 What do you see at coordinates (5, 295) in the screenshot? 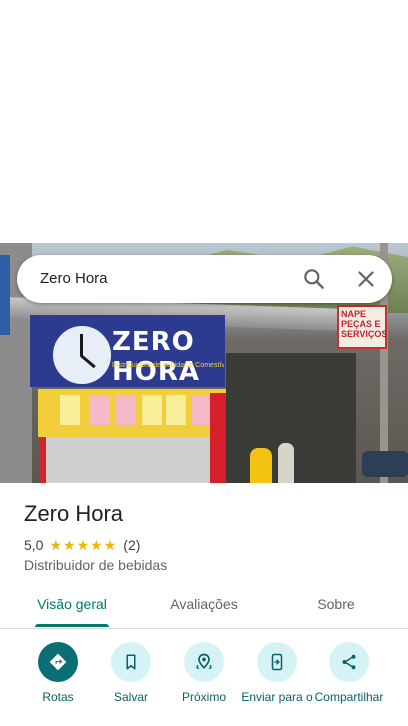
I see `photo-sign` at bounding box center [5, 295].